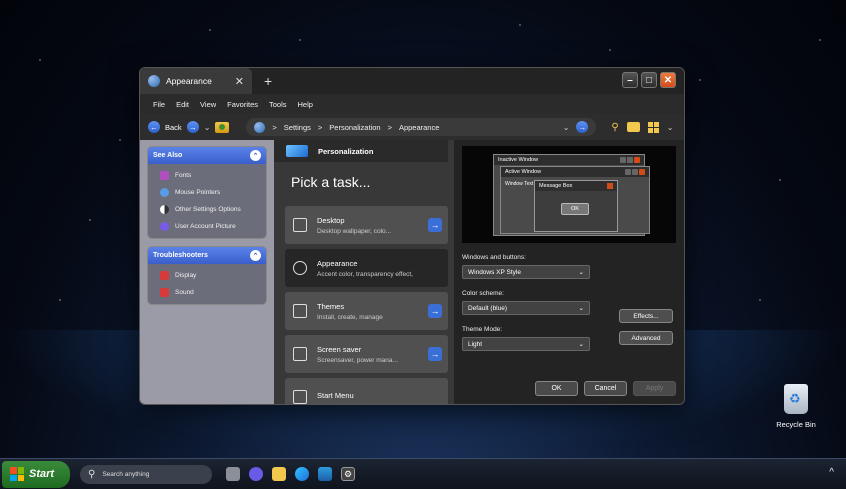  What do you see at coordinates (526, 272) in the screenshot?
I see `windows-buttons-select: Windows XP Style ⌄` at bounding box center [526, 272].